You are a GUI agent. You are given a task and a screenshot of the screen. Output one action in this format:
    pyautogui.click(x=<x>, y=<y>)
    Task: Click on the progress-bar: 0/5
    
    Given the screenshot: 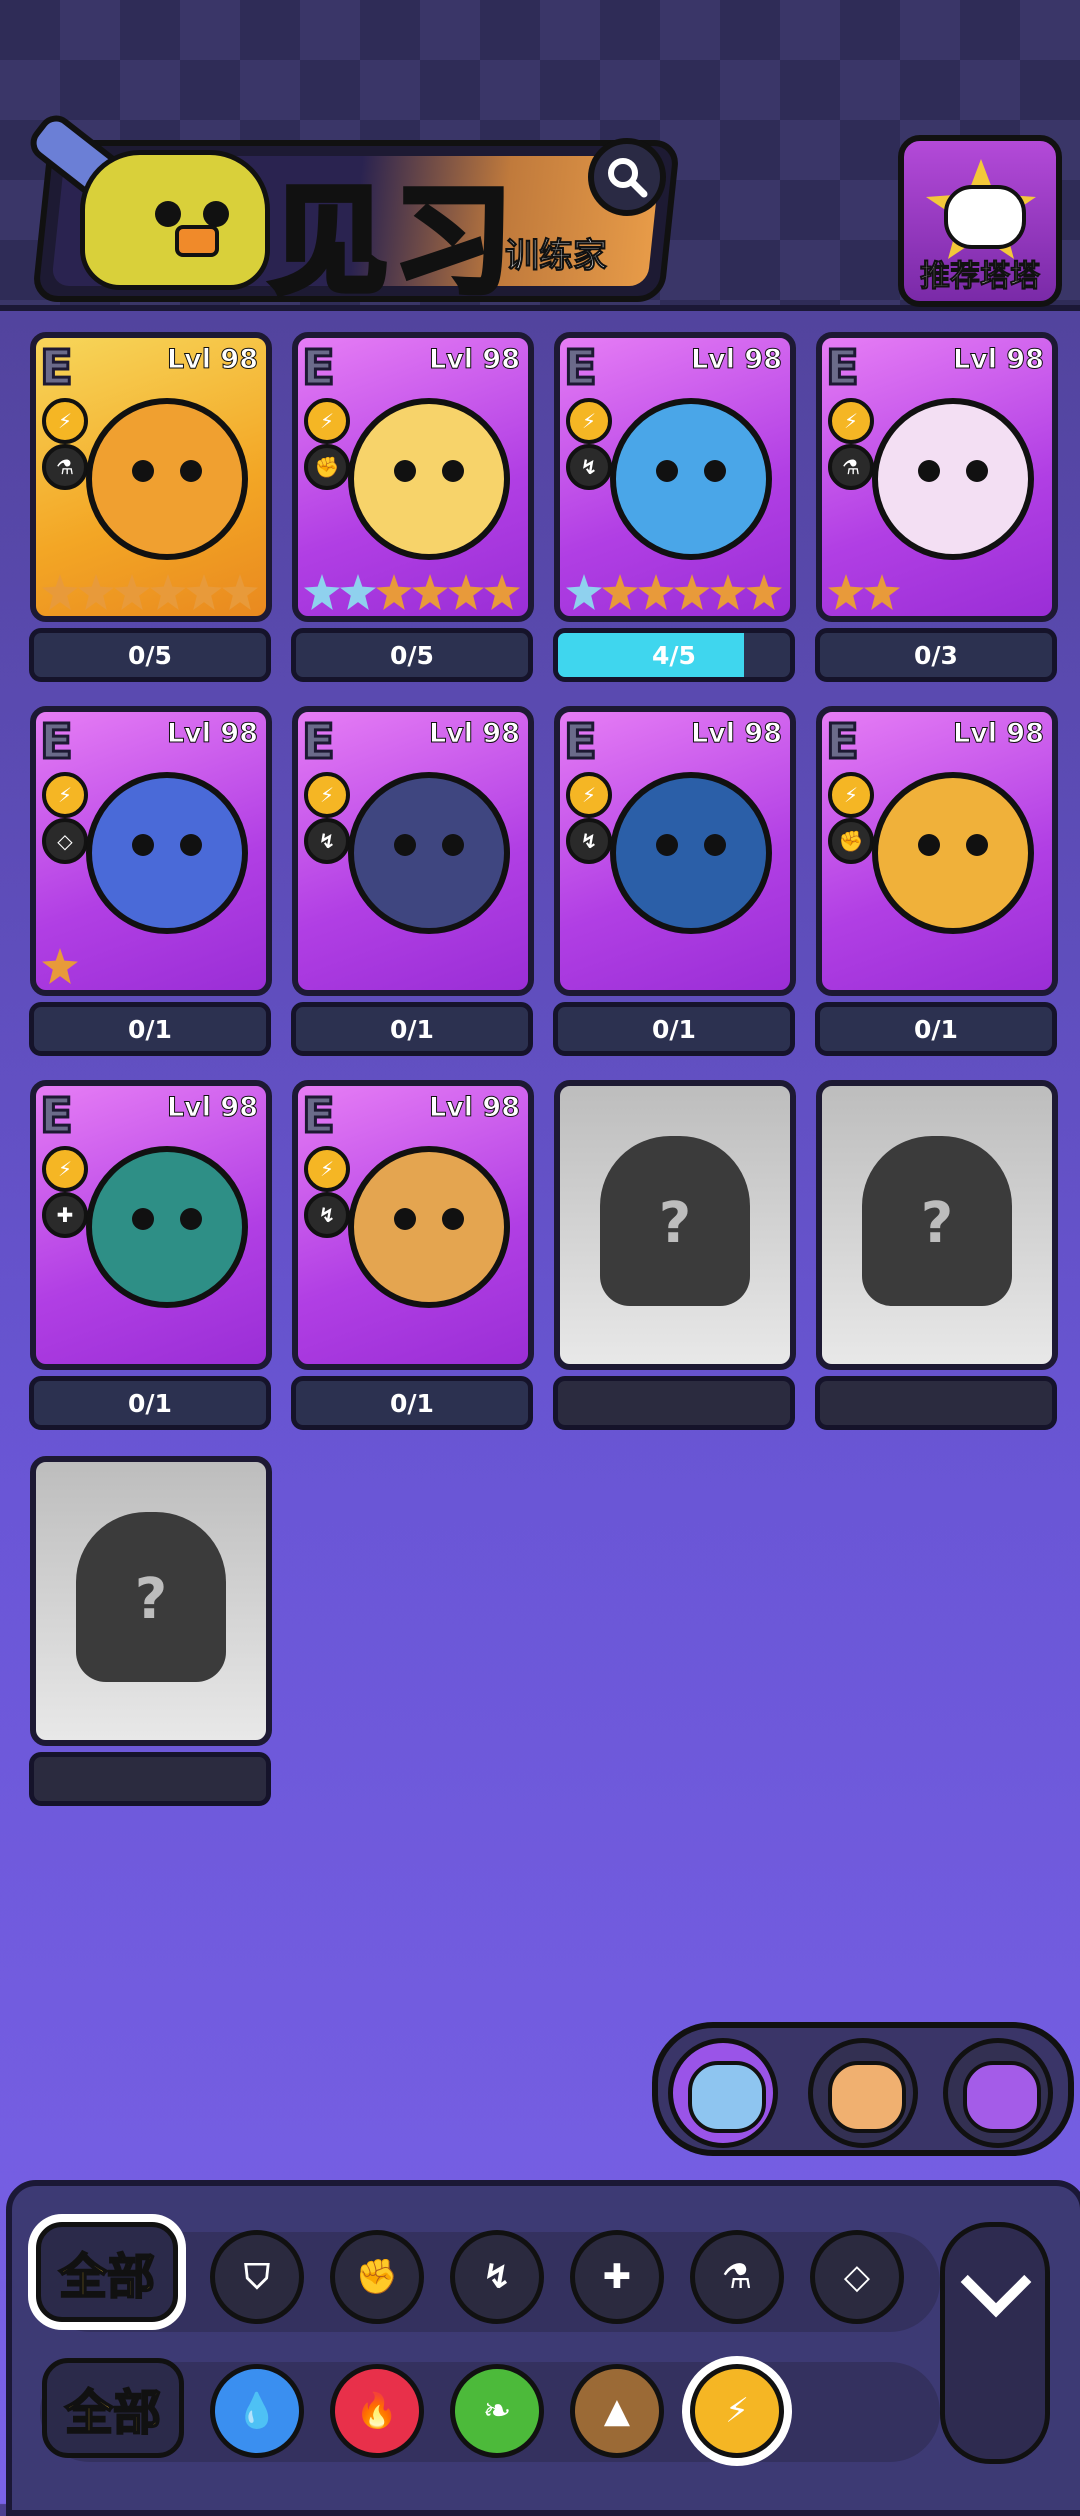 What is the action you would take?
    pyautogui.click(x=412, y=655)
    